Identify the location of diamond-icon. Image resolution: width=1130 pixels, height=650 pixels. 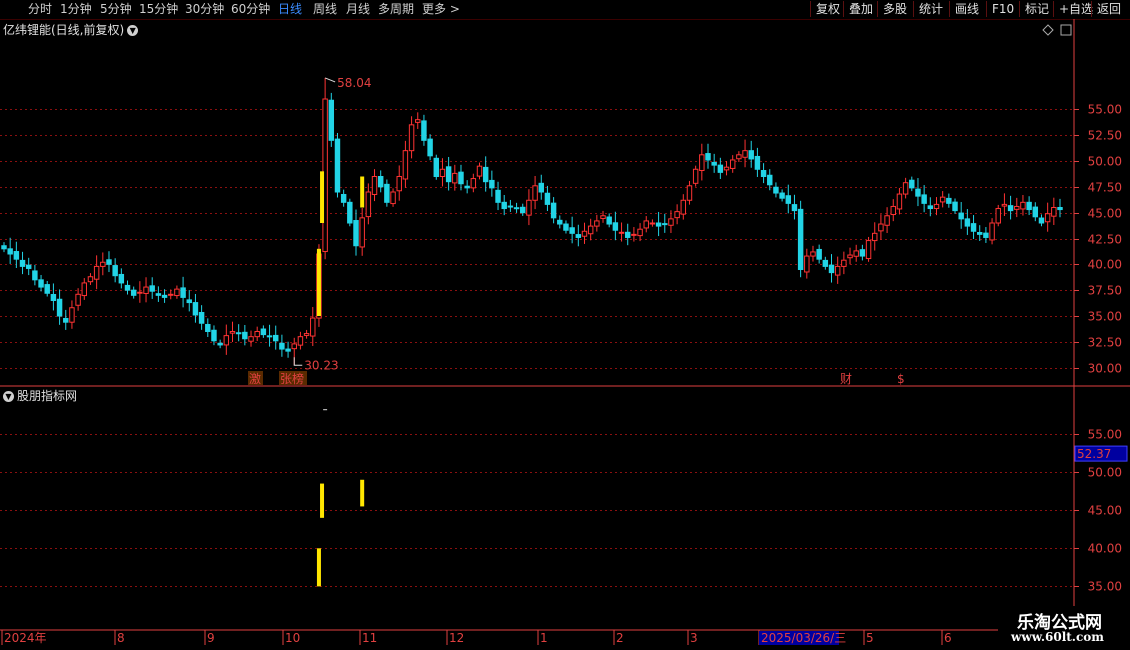
(1048, 30).